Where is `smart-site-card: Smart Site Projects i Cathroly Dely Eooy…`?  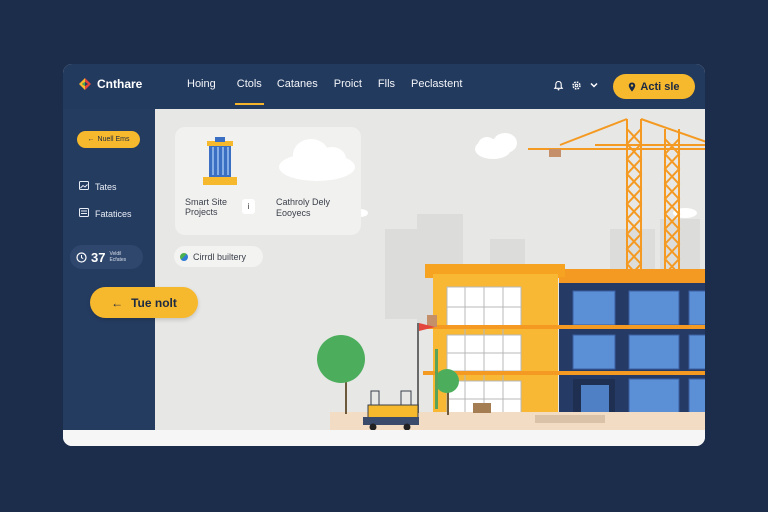
smart-site-card: Smart Site Projects i Cathroly Dely Eooy… is located at coordinates (268, 181).